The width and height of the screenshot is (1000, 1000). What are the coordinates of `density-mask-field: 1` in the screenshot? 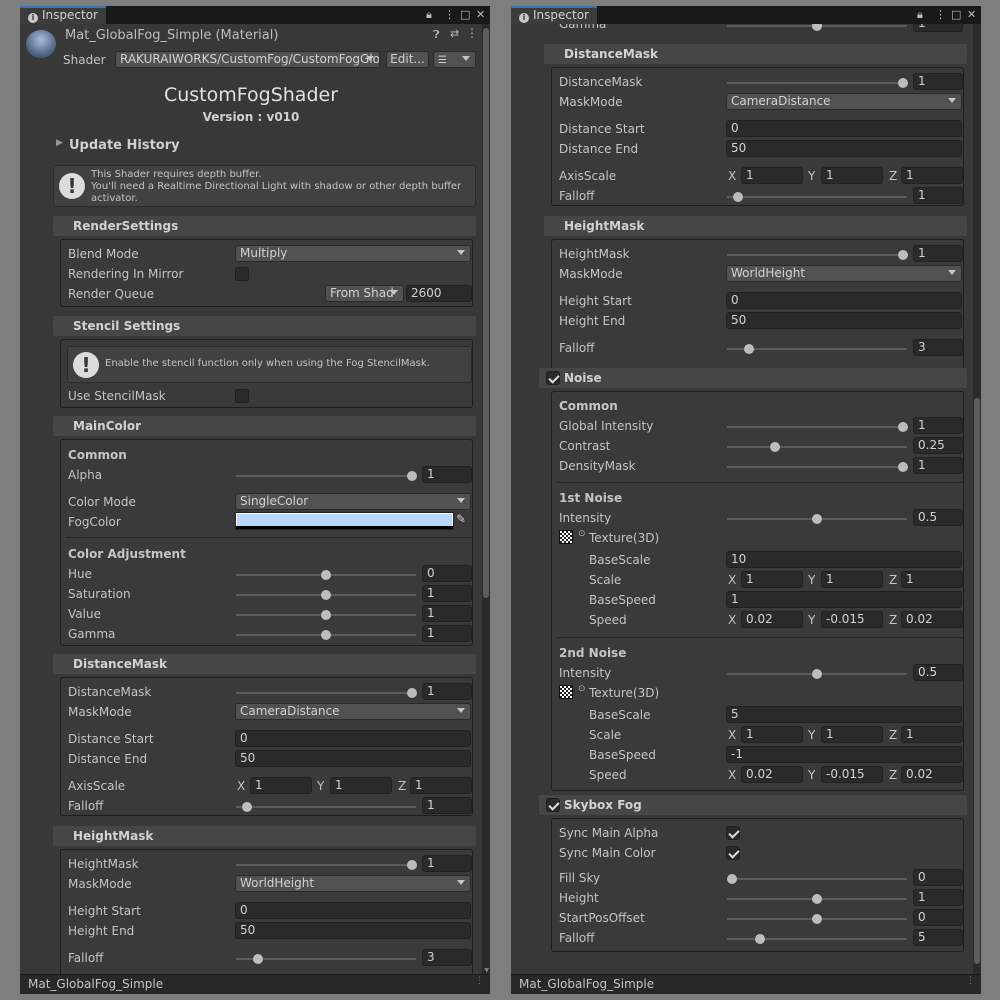 It's located at (938, 465).